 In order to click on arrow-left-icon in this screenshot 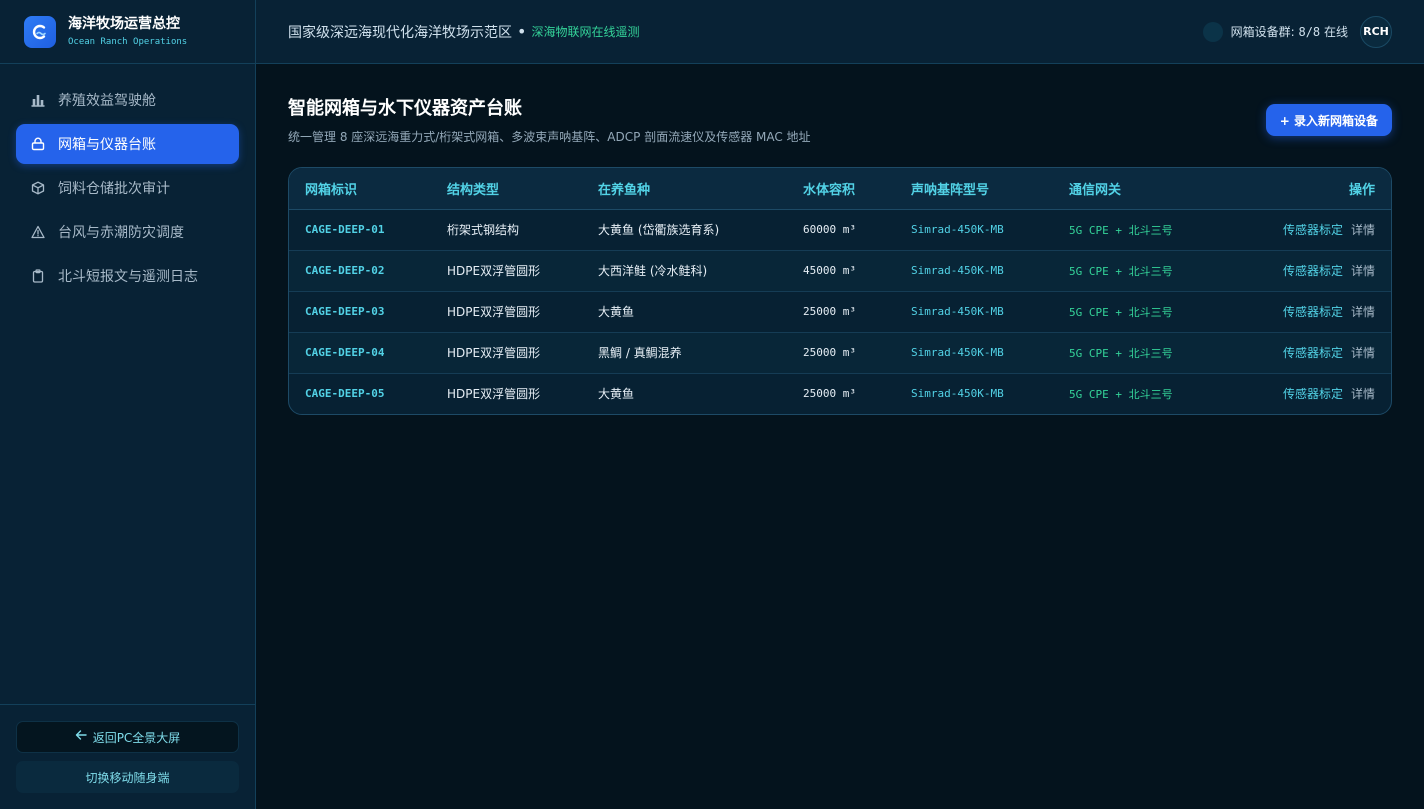, I will do `click(81, 737)`.